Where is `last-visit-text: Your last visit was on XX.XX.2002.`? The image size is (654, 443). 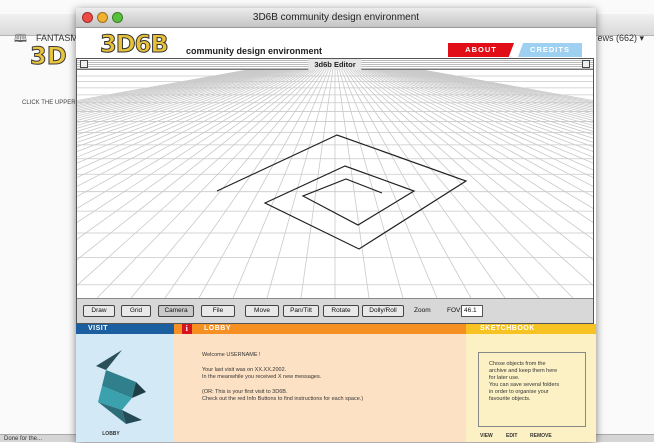 last-visit-text: Your last visit was on XX.XX.2002. is located at coordinates (244, 370).